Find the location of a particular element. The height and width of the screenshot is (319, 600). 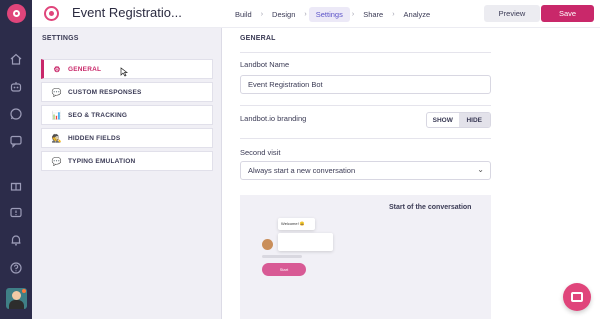

sidebar-item-hidden-fields: 🕵 HIDDEN FIELDS is located at coordinates (127, 138).